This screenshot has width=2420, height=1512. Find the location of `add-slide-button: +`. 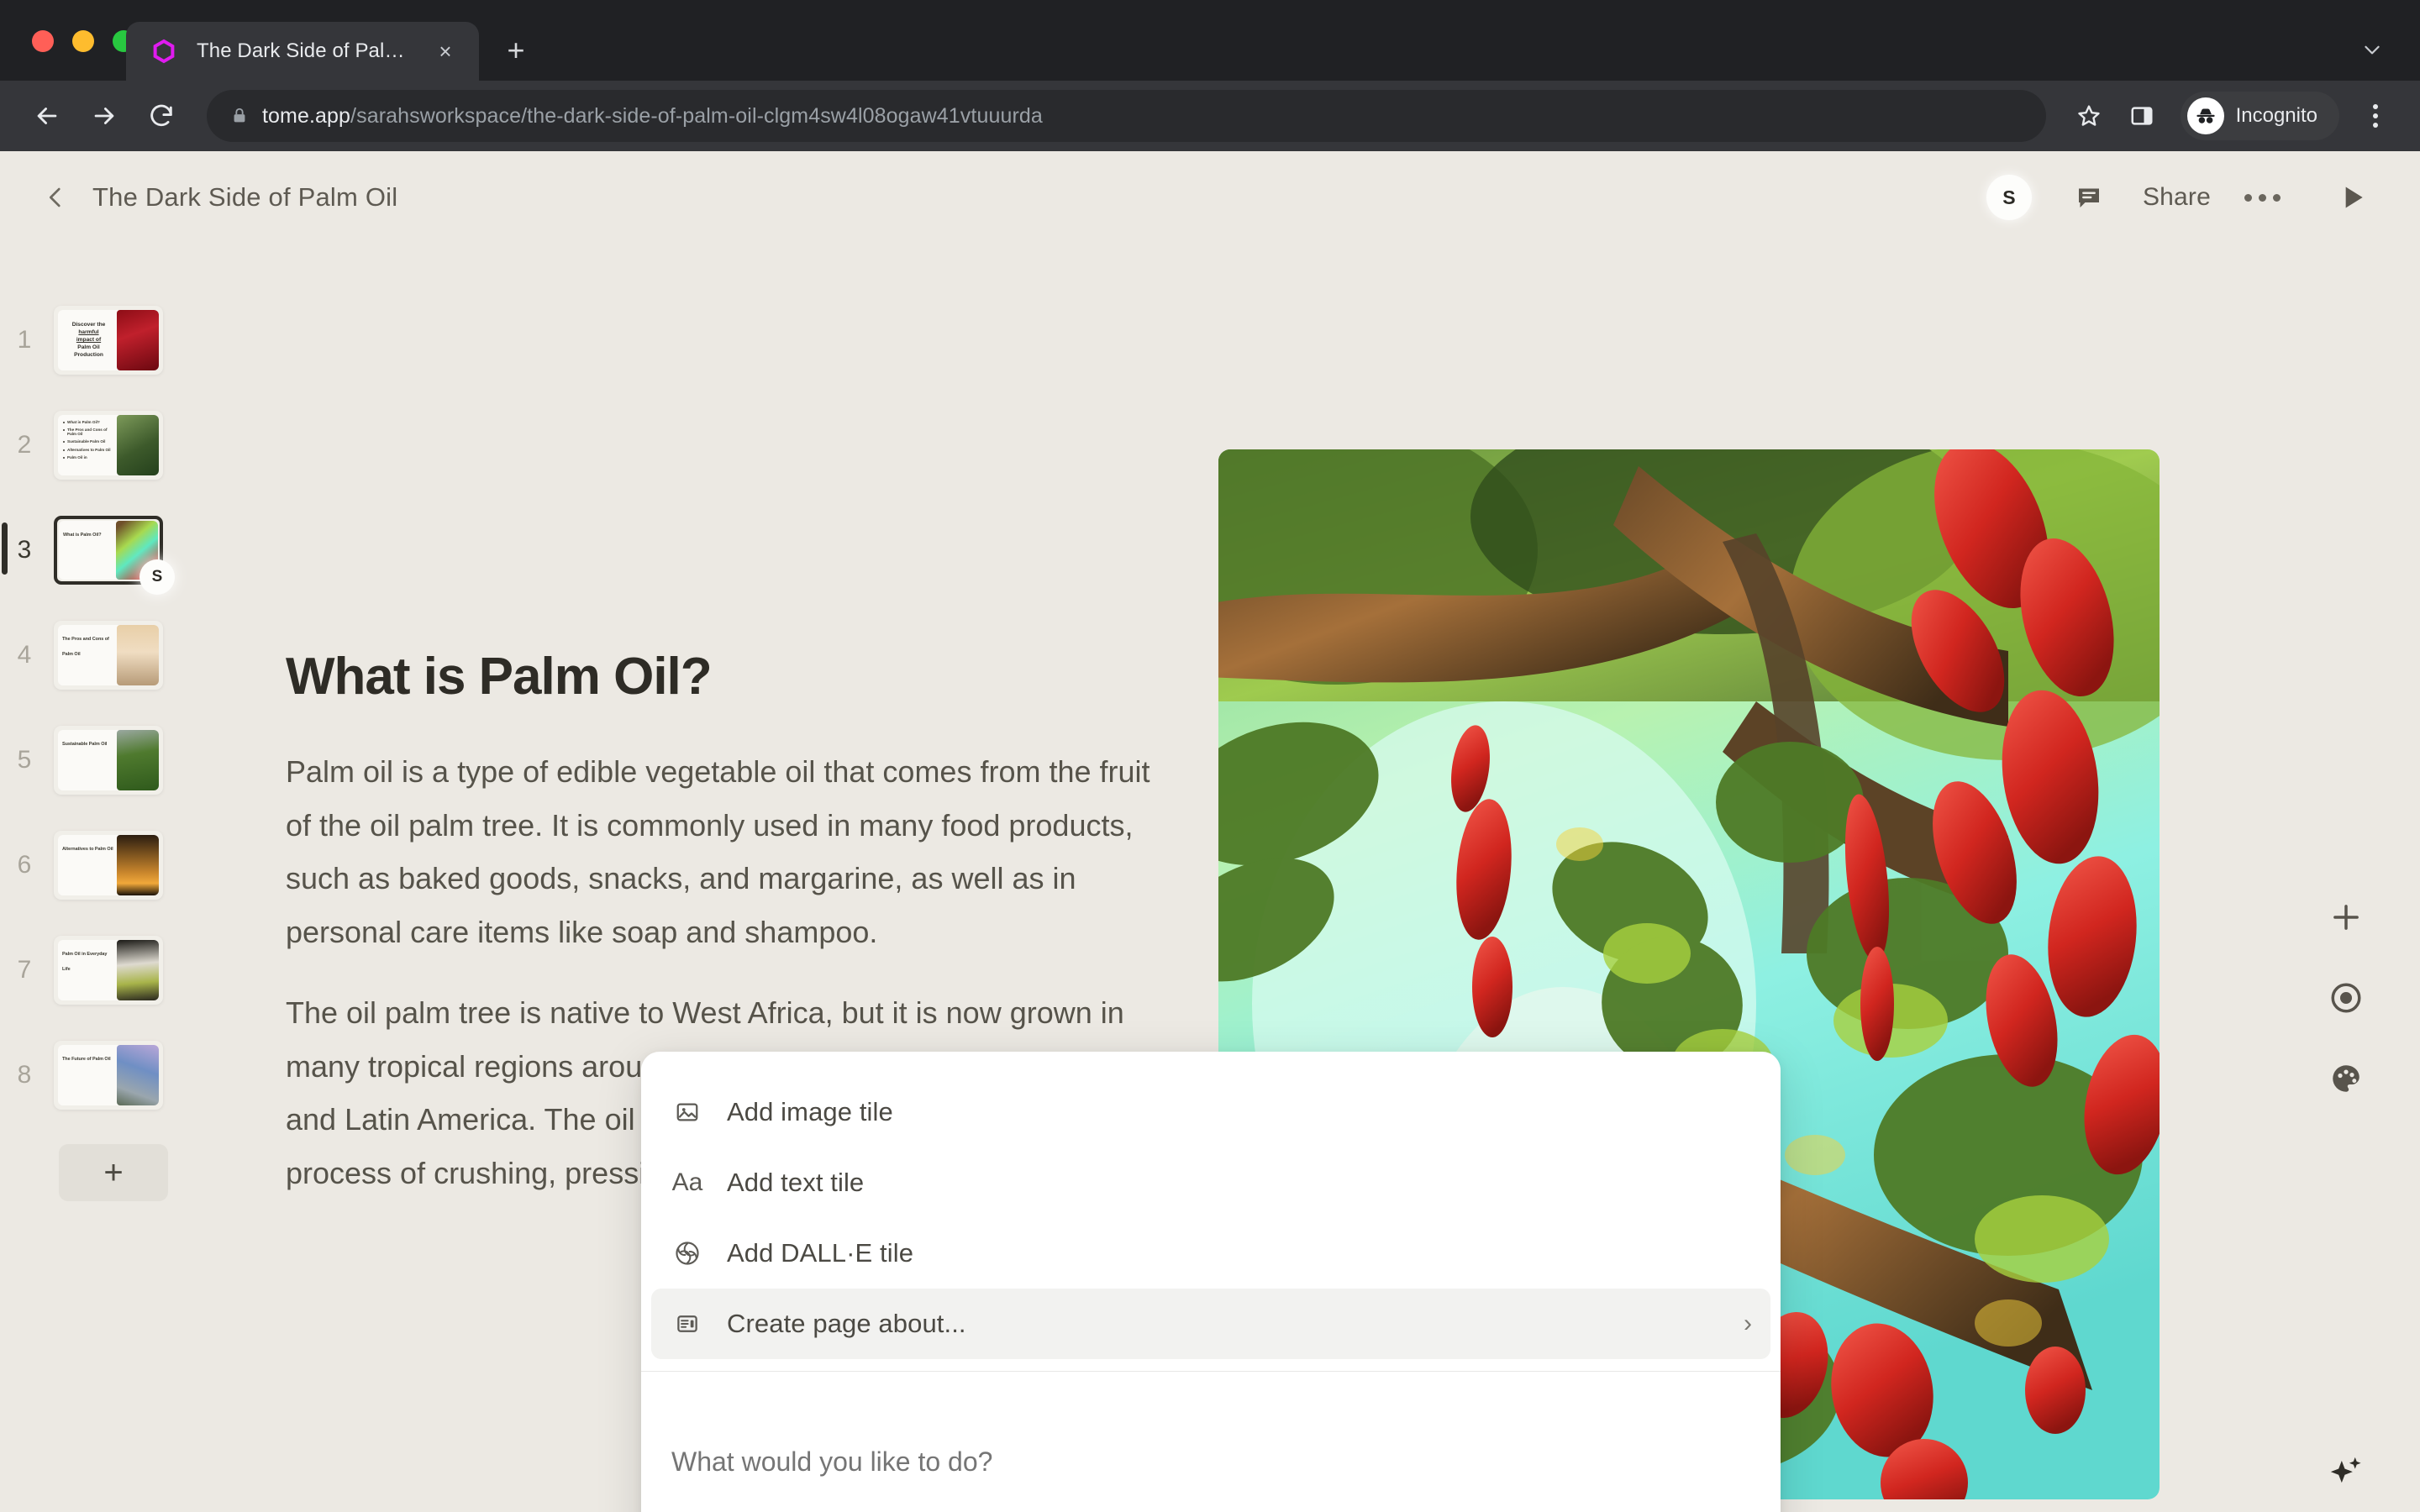

add-slide-button: + is located at coordinates (113, 1172).